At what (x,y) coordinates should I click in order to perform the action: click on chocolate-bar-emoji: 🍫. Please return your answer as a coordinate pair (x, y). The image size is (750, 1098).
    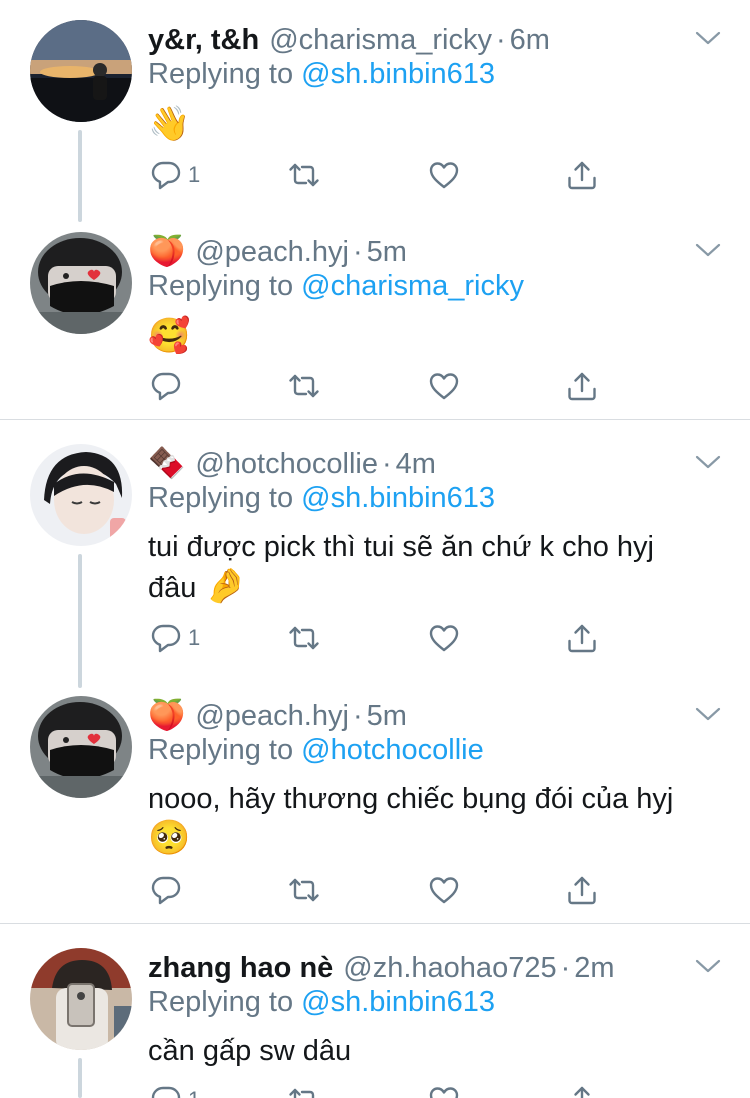
    Looking at the image, I should click on (167, 463).